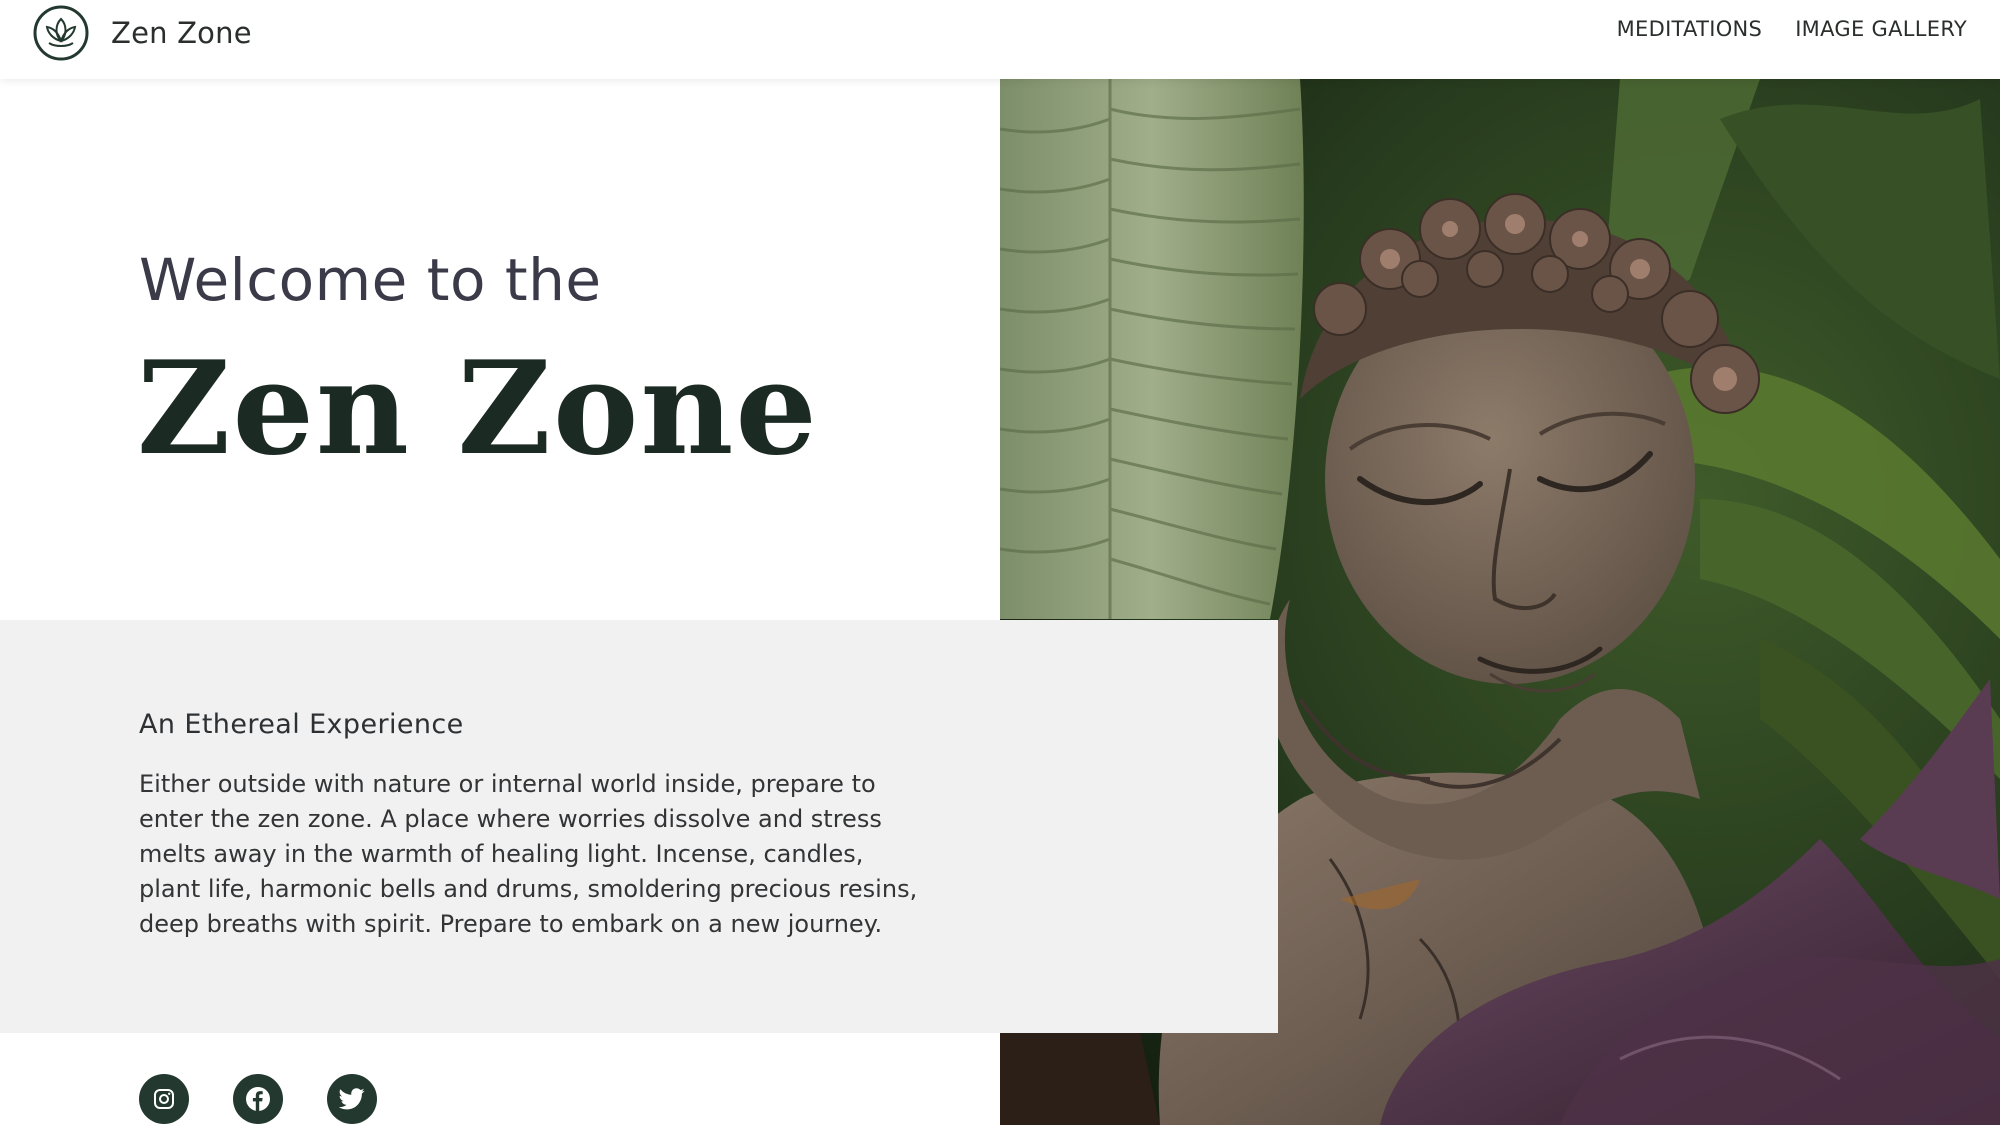  What do you see at coordinates (1881, 29) in the screenshot?
I see `nav-item-image-gallery: IMAGE GALLERY` at bounding box center [1881, 29].